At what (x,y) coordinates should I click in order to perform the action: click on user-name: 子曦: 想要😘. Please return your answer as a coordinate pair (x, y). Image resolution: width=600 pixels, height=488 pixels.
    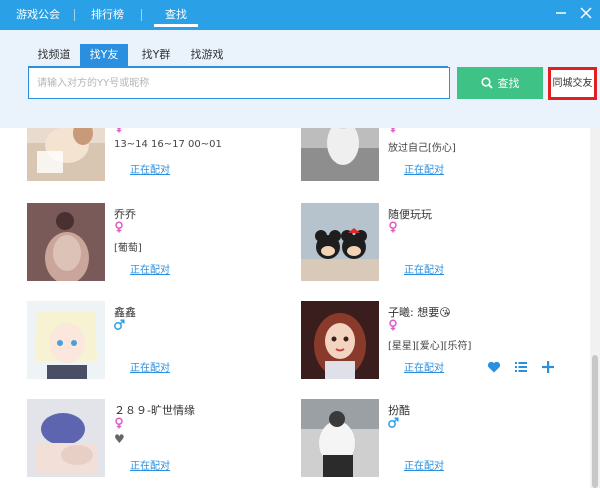
    Looking at the image, I should click on (419, 312).